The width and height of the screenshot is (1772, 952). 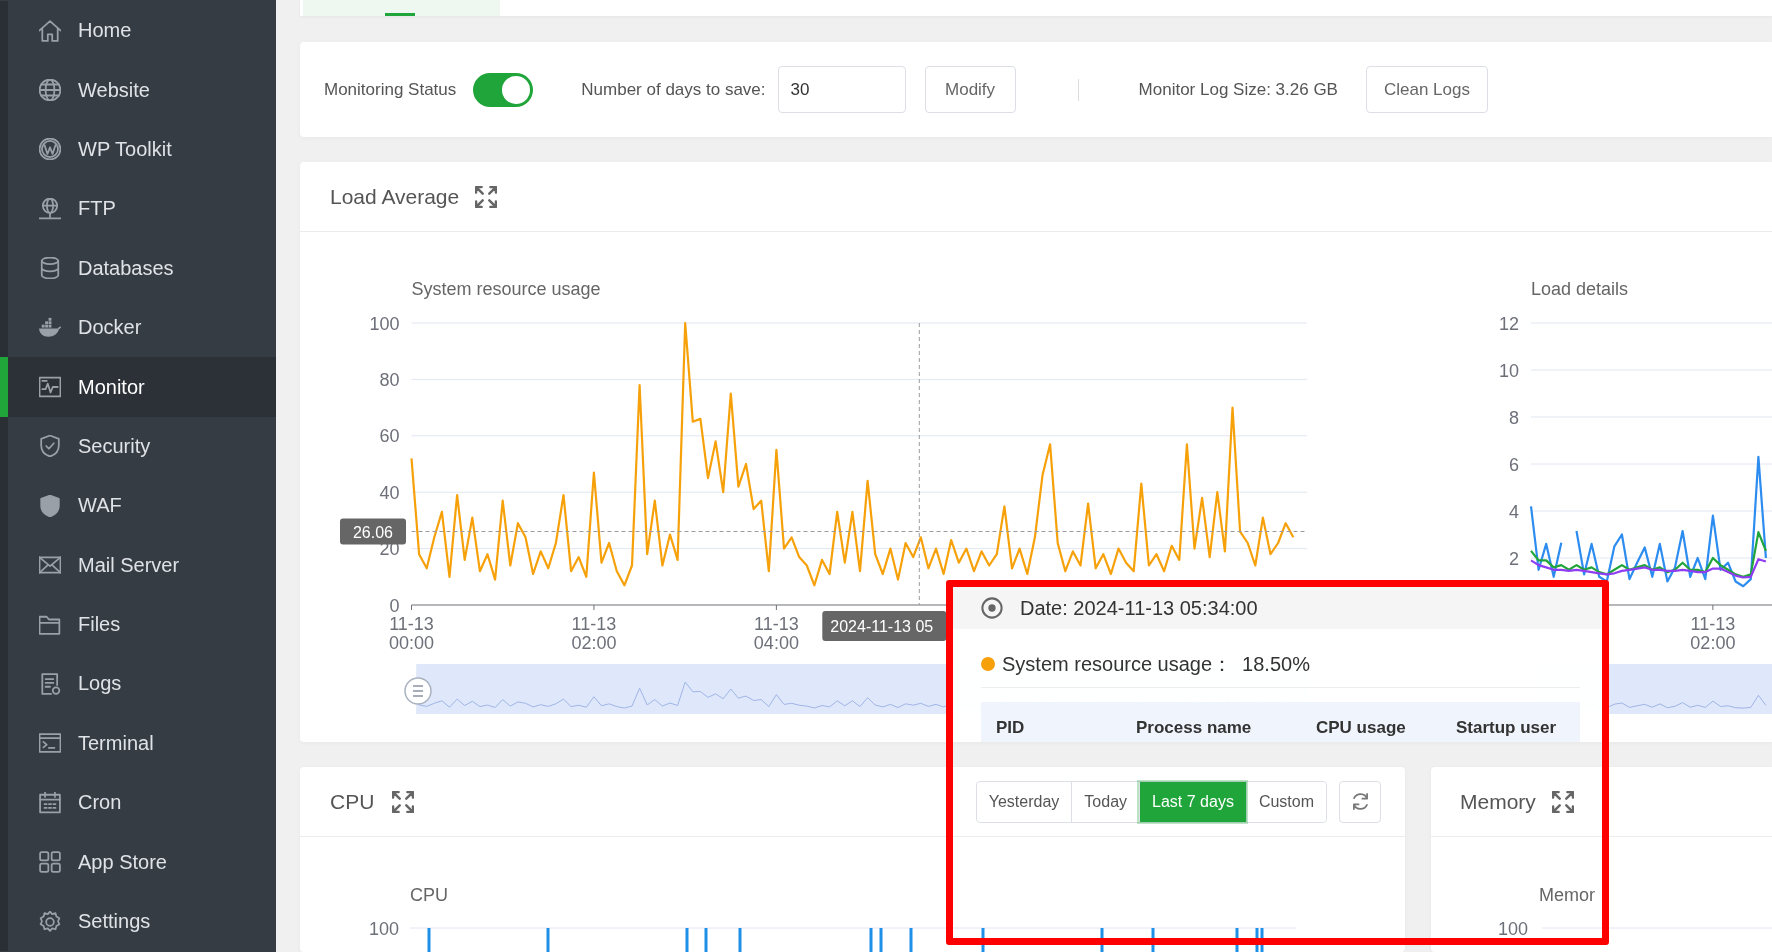 I want to click on terminal-icon, so click(x=50, y=743).